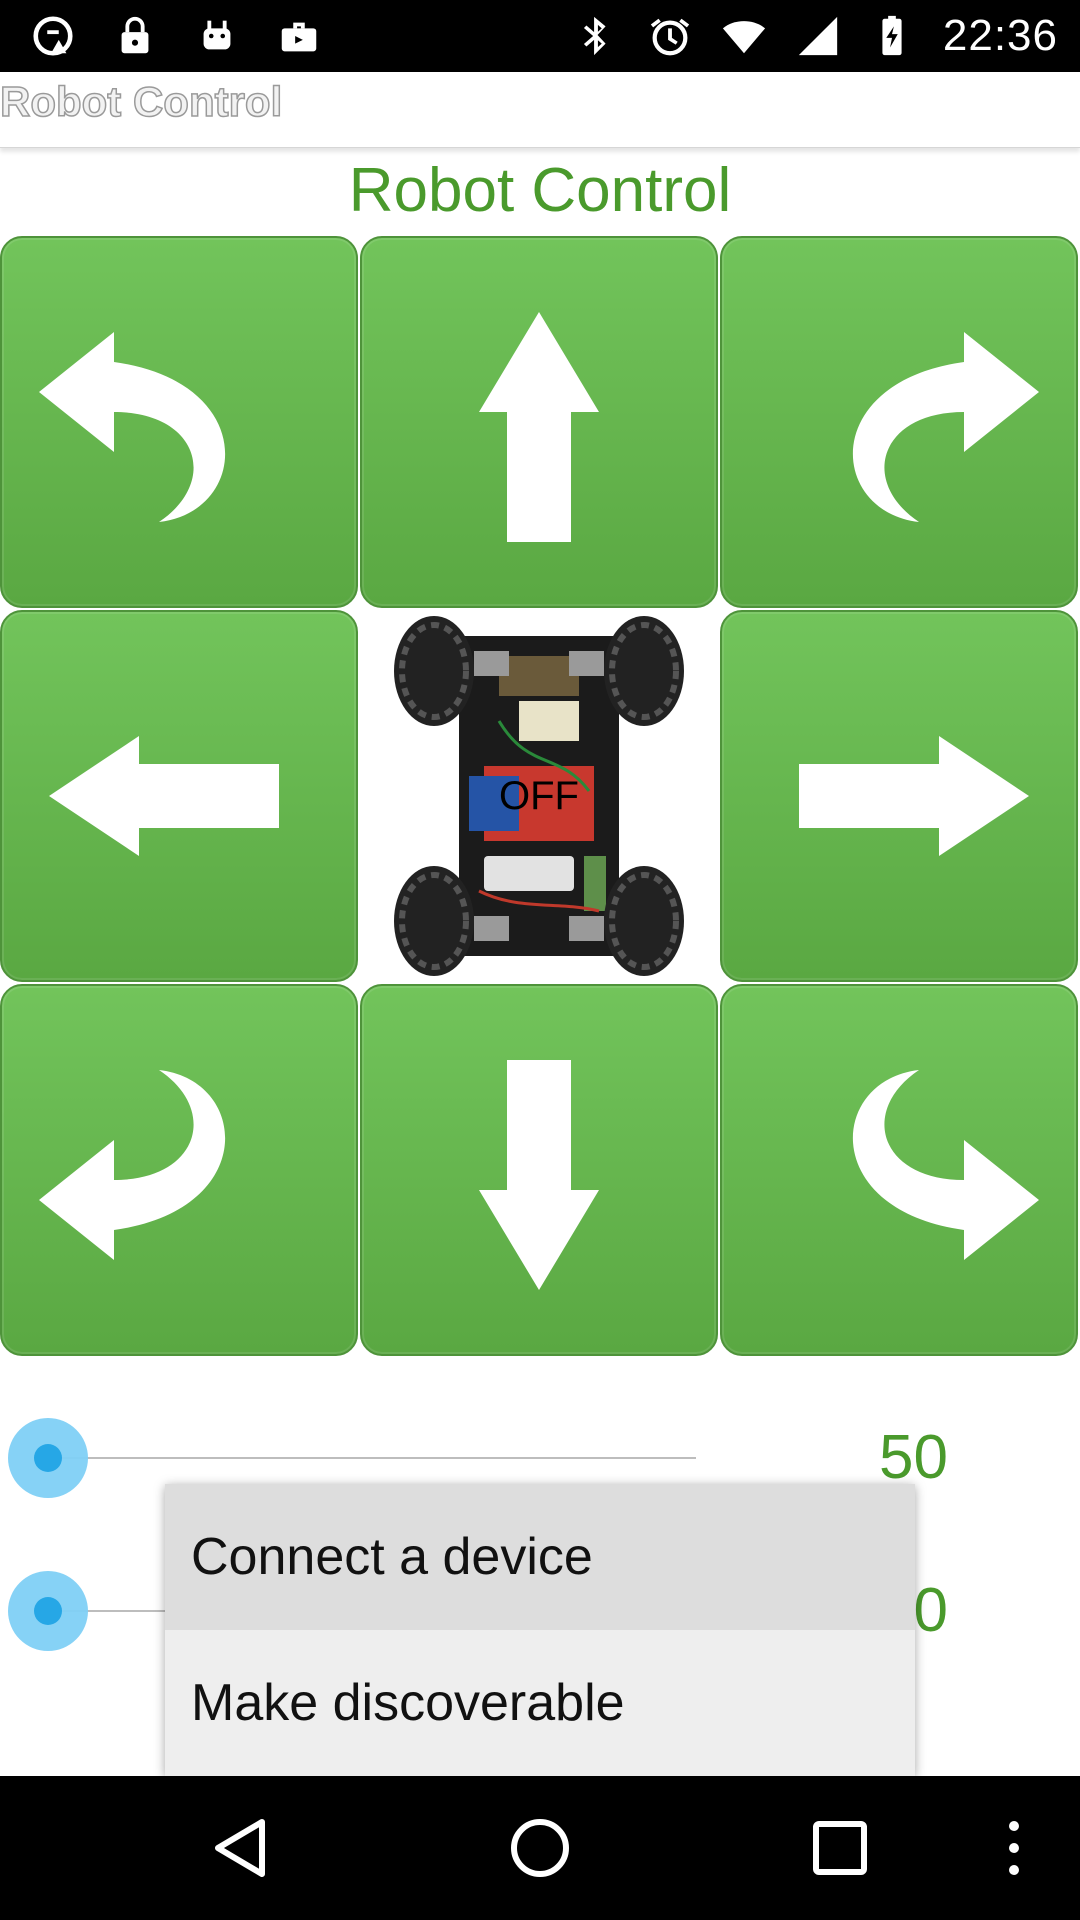  I want to click on system-icons: 22:36, so click(815, 36).